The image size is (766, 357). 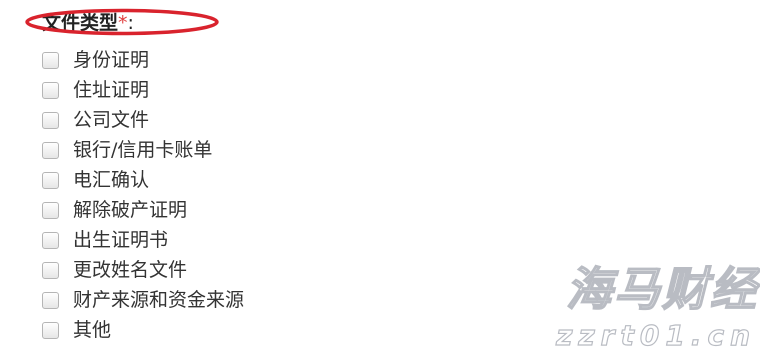 I want to click on option-label: 解除破产证明, so click(x=130, y=210).